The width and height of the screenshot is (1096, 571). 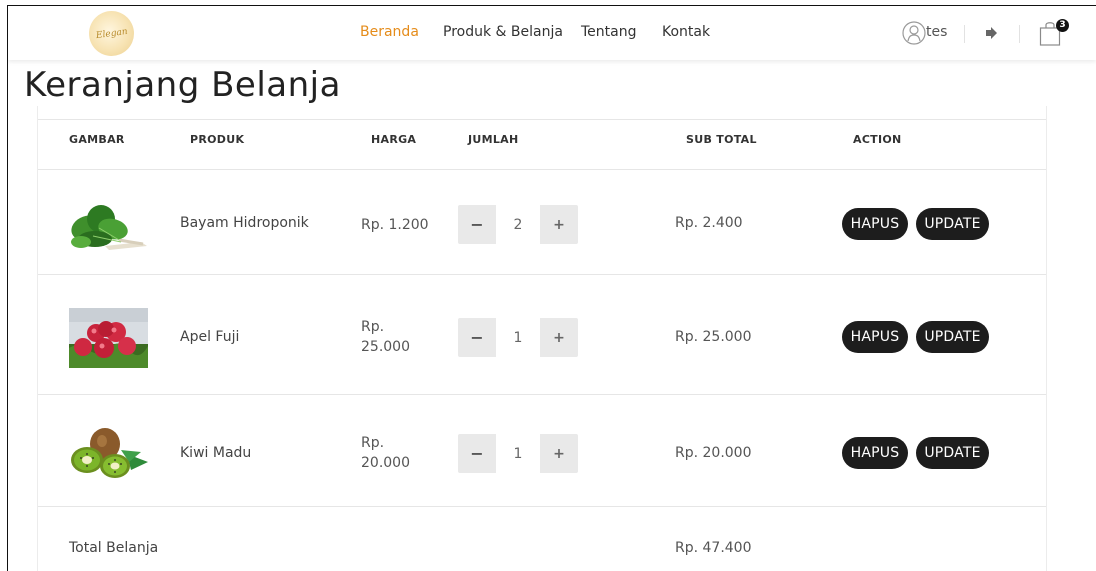 I want to click on user-icon, so click(x=914, y=33).